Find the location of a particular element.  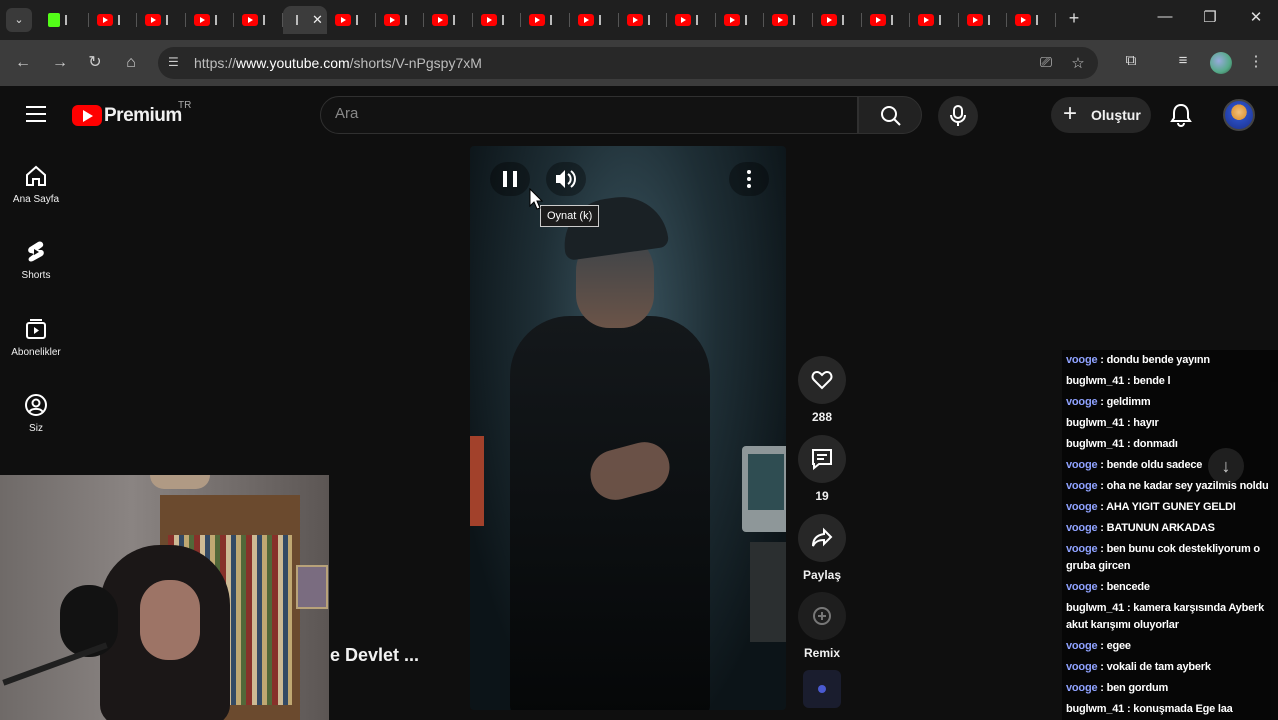

more-options-button is located at coordinates (749, 179).